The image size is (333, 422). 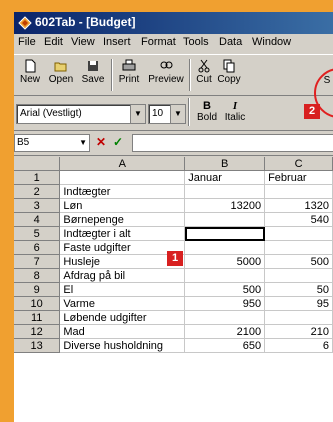 I want to click on cell-b: 2100, so click(x=225, y=331).